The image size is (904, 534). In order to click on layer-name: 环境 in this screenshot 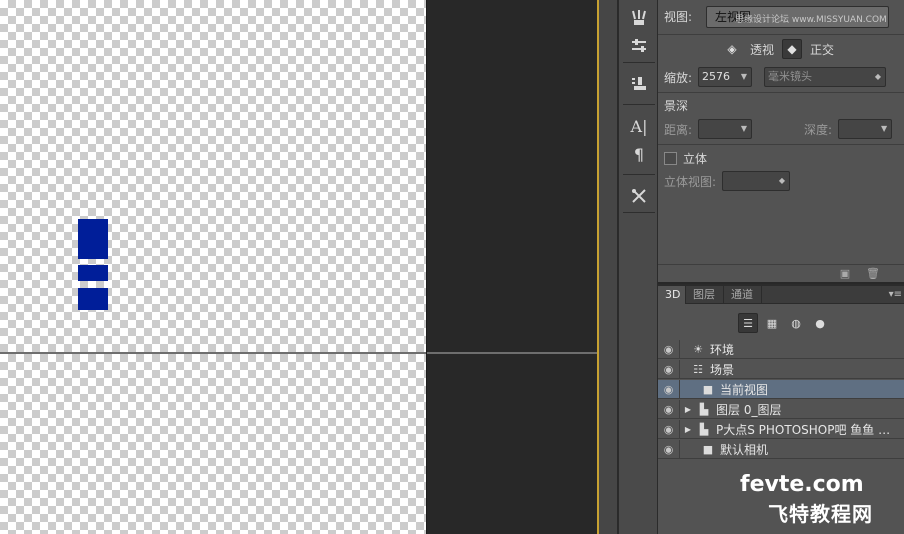, I will do `click(722, 349)`.